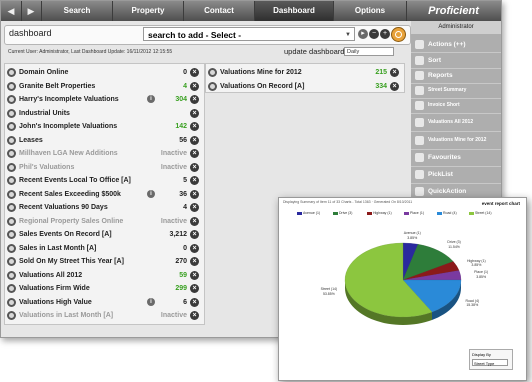 Image resolution: width=532 pixels, height=382 pixels. What do you see at coordinates (456, 122) in the screenshot?
I see `sidebar-item: Valuations All 2012` at bounding box center [456, 122].